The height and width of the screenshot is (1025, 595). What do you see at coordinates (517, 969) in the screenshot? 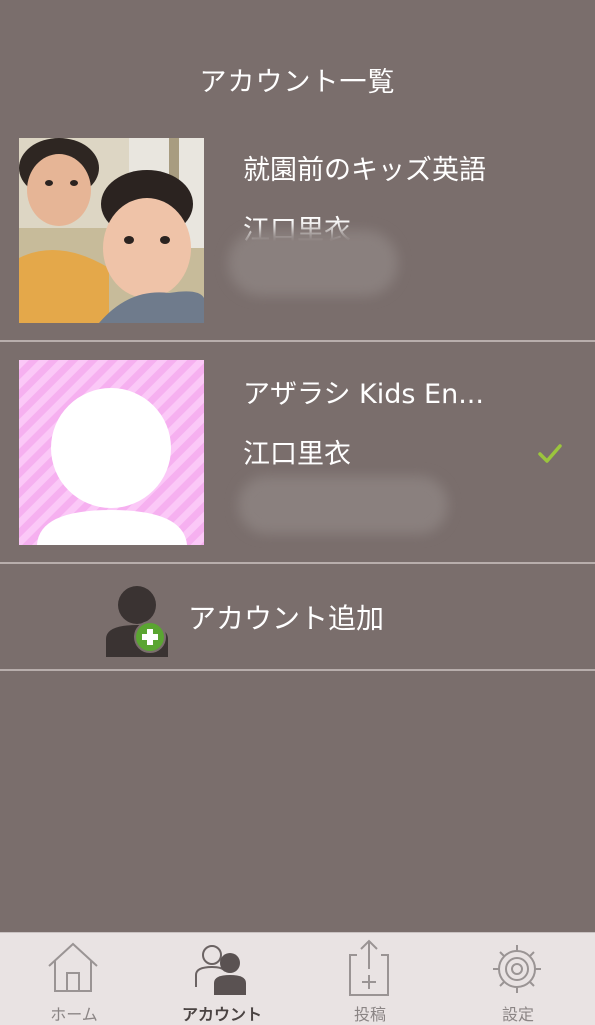
I see `settings-icon` at bounding box center [517, 969].